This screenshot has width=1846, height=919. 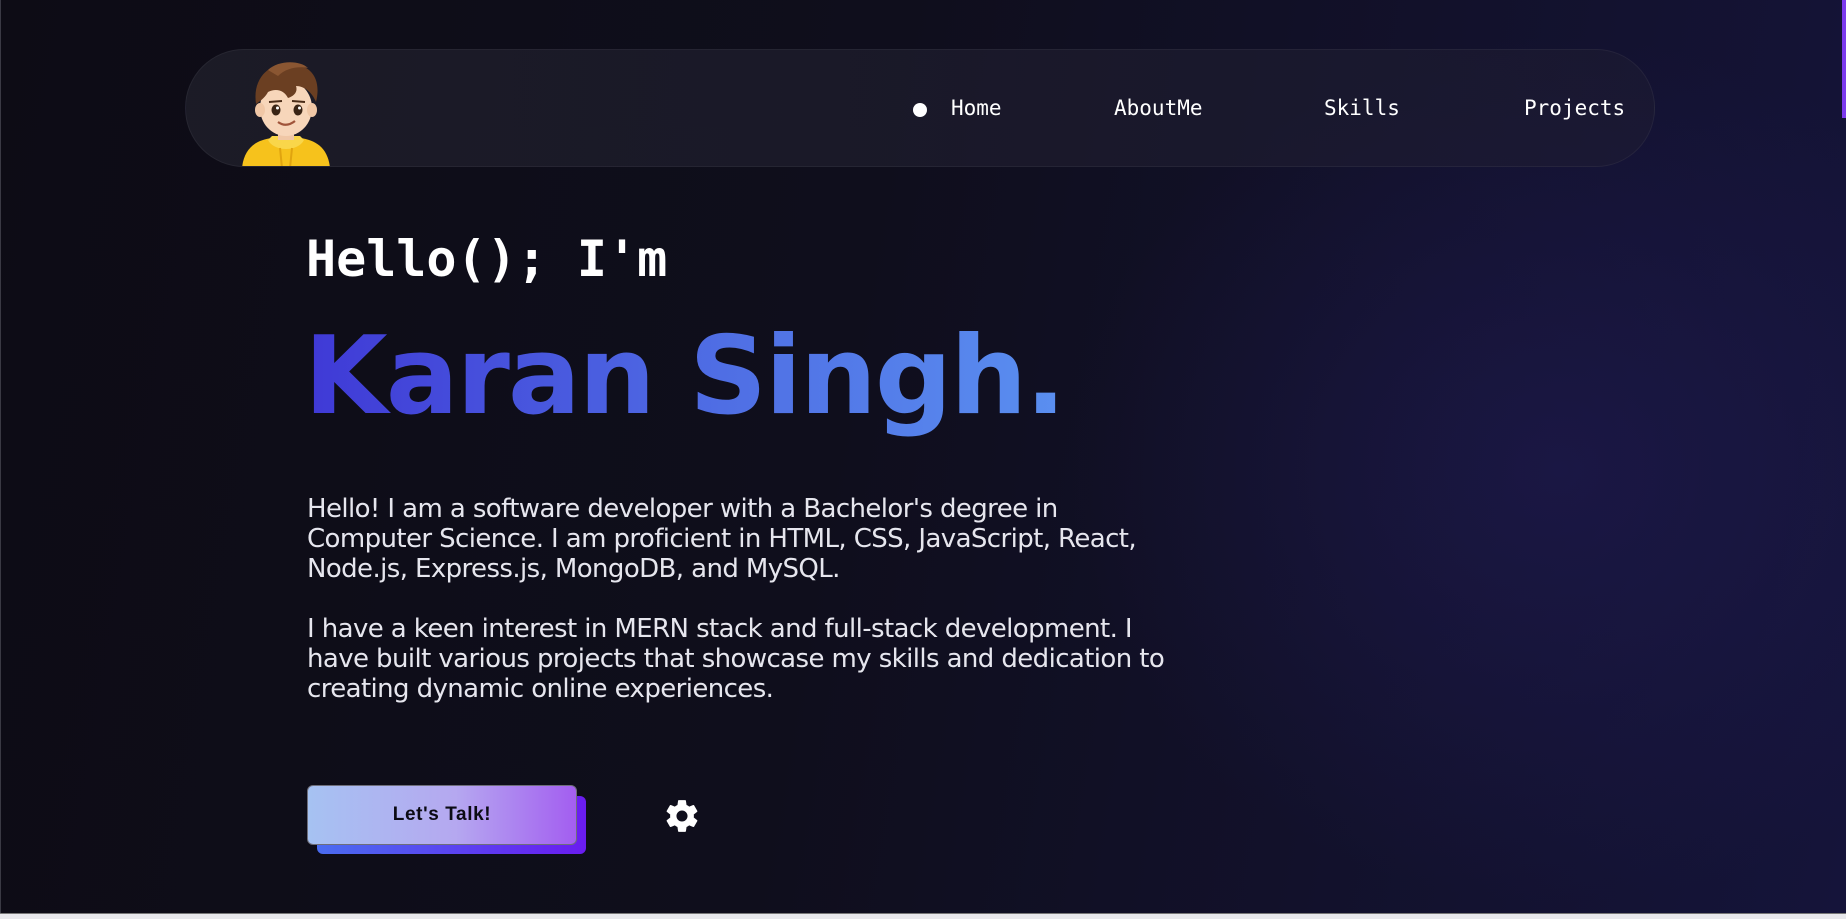 I want to click on window-edge, so click(x=0, y=459).